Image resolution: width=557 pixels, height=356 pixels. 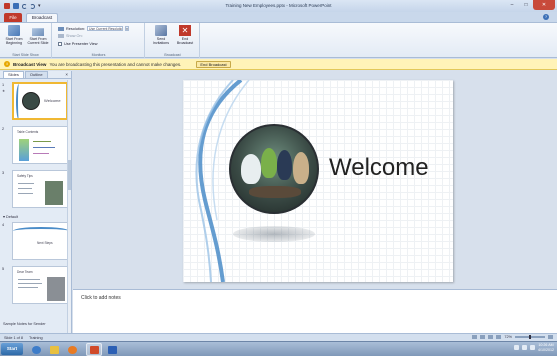 I want to click on info-bar-title: Broadcast View, so click(x=30, y=64).